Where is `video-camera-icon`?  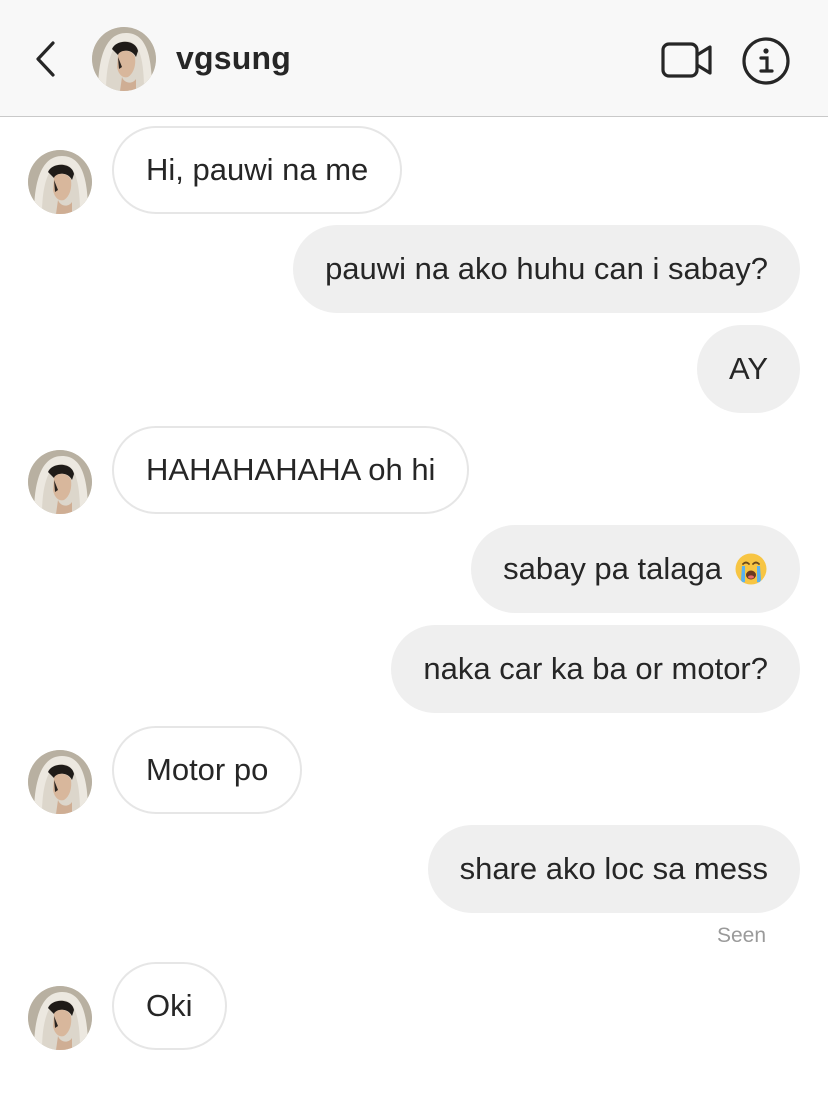
video-camera-icon is located at coordinates (686, 60).